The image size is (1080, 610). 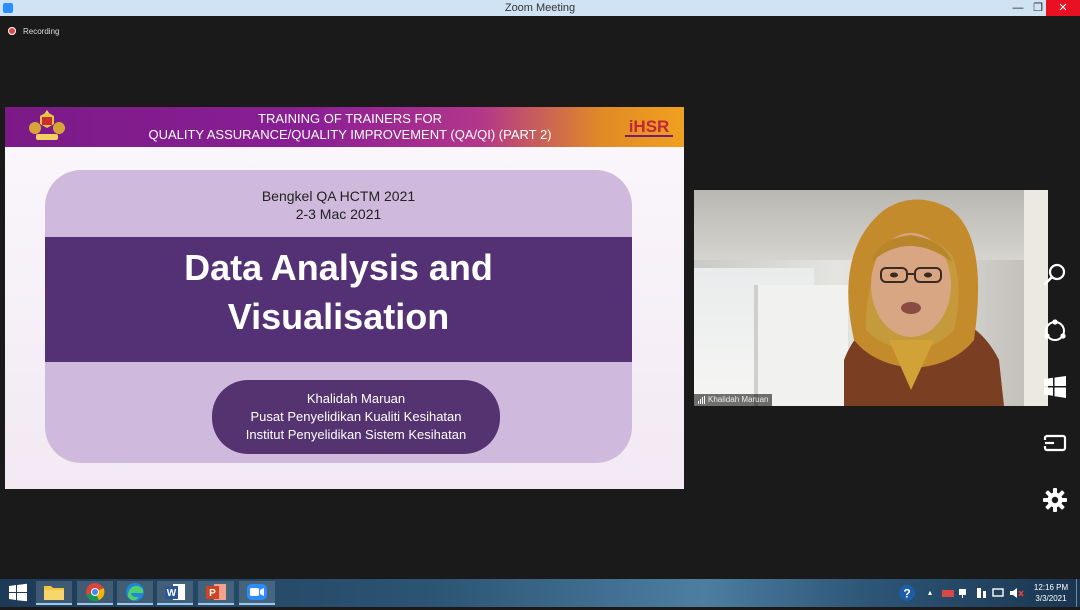 I want to click on taskbar-zoom, so click(x=257, y=593).